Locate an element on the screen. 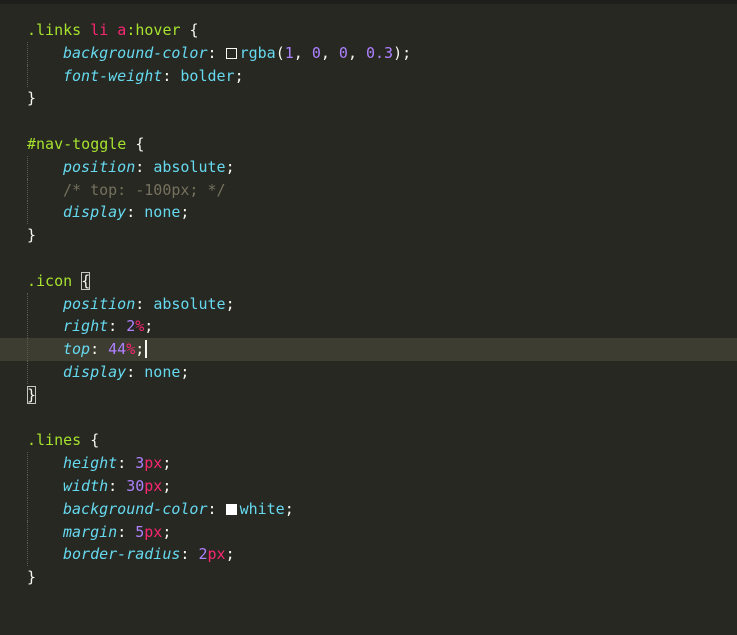 The width and height of the screenshot is (737, 635). code-line: border-radius: 2px; is located at coordinates (368, 555).